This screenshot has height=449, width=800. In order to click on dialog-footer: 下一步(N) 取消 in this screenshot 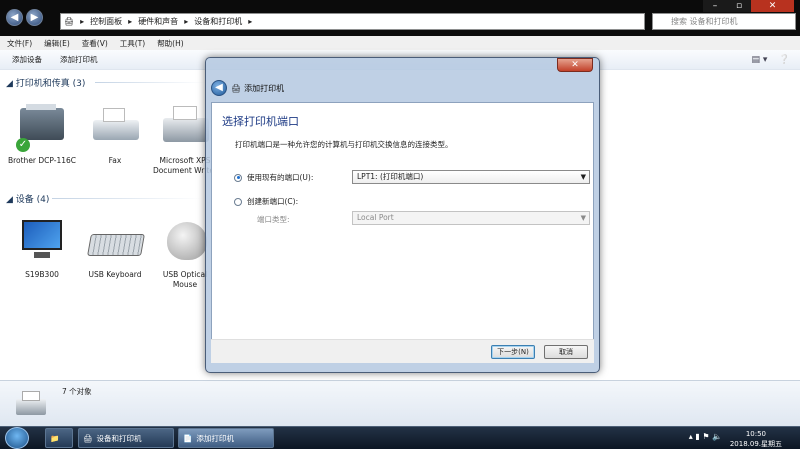, I will do `click(402, 351)`.